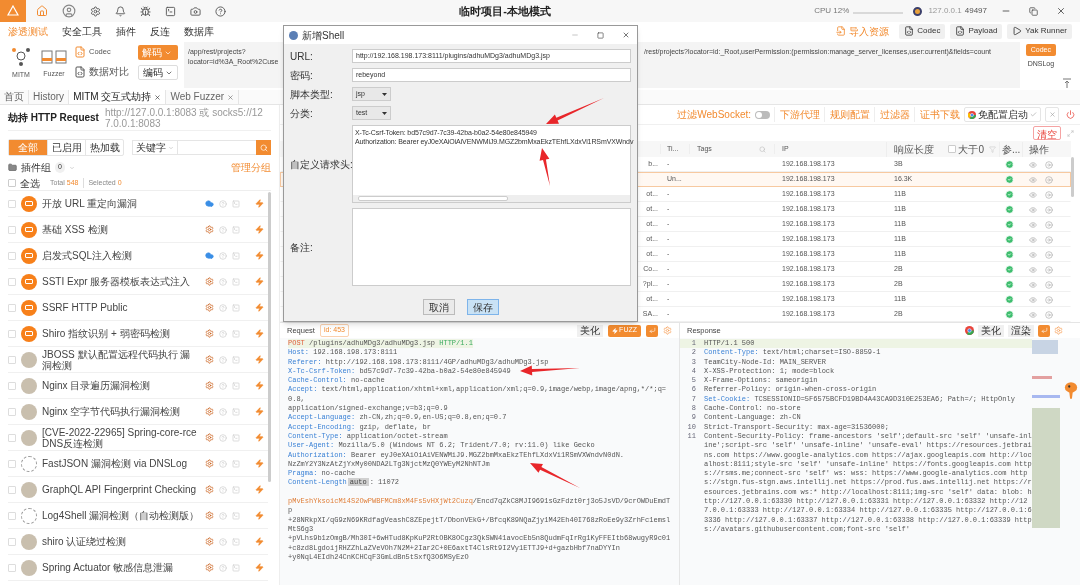  I want to click on column-header: 操作, so click(1046, 149).